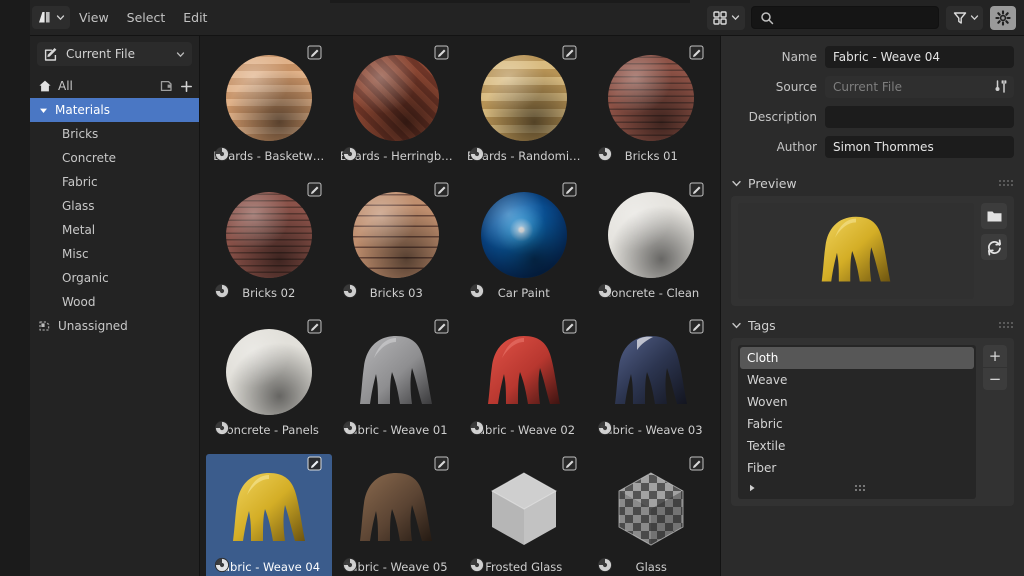 The height and width of the screenshot is (576, 1024). Describe the element at coordinates (114, 86) in the screenshot. I see `sidebar-item-all: All` at that location.